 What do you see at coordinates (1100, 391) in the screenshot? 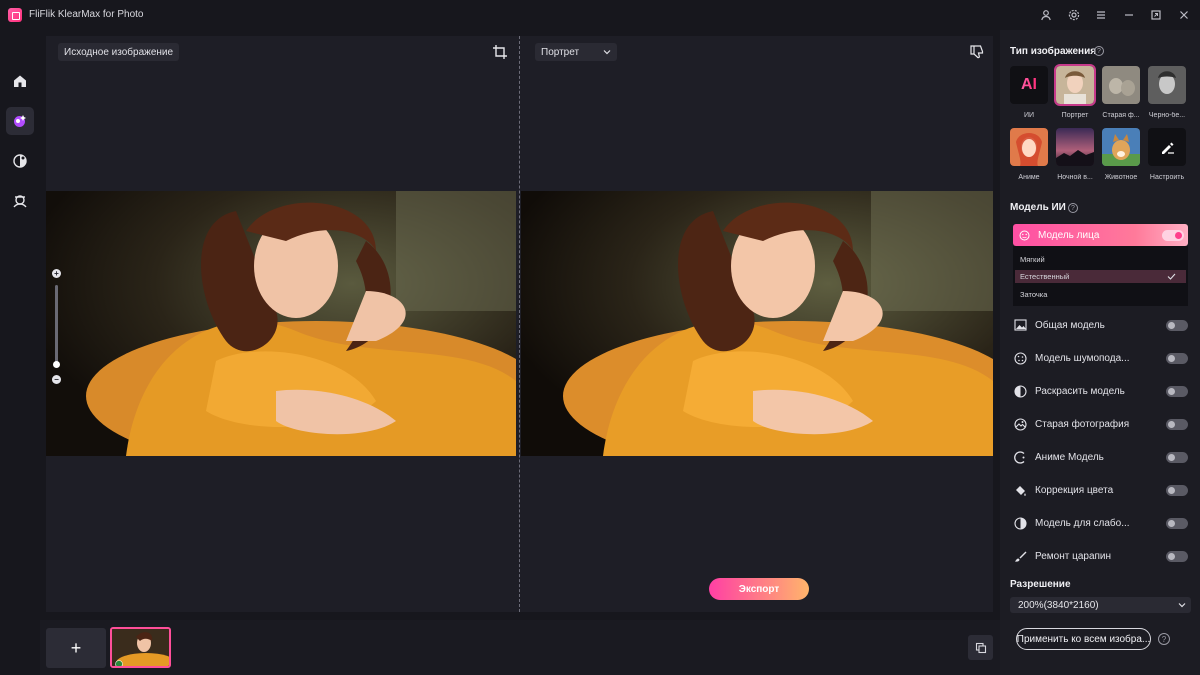
I see `model-row-colorize: Раскрасить модель` at bounding box center [1100, 391].